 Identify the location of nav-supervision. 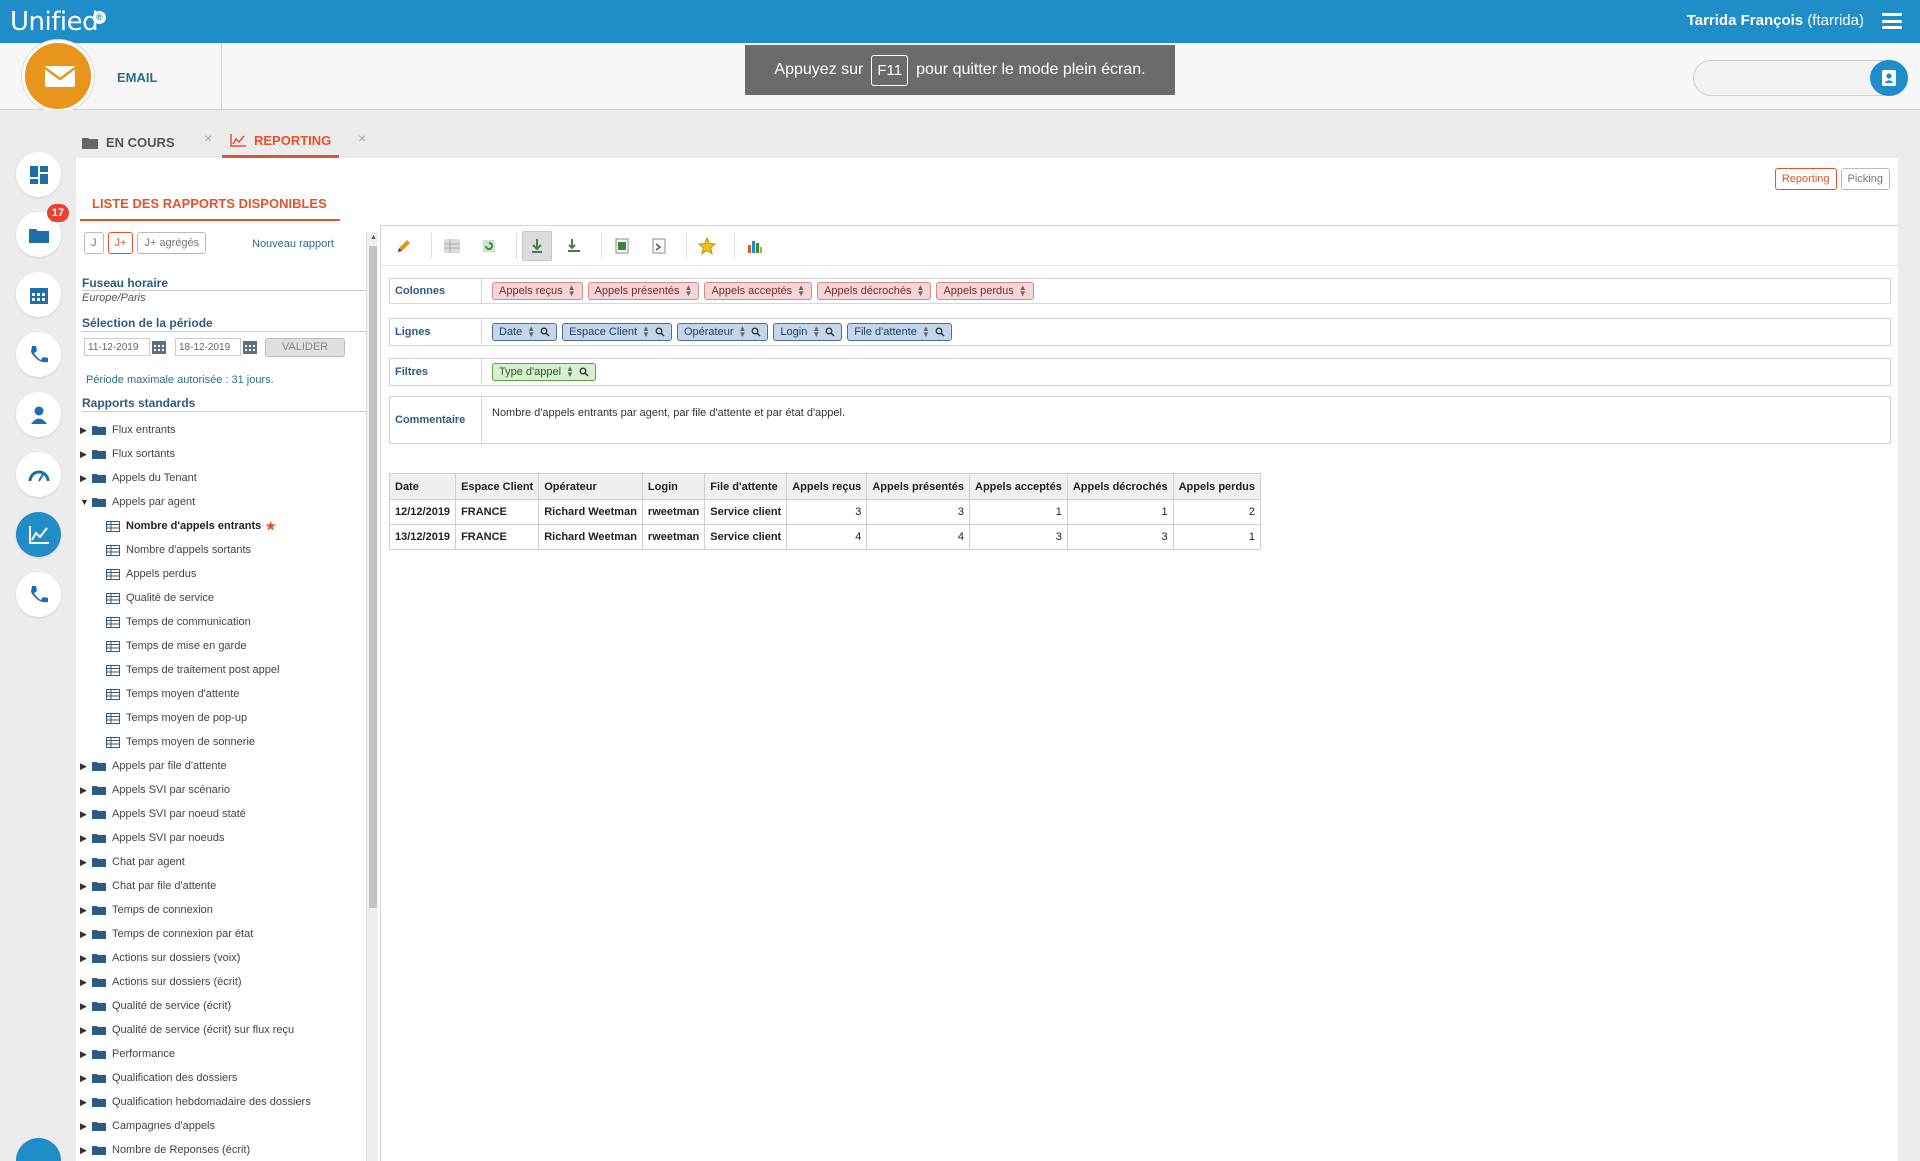
(38, 474).